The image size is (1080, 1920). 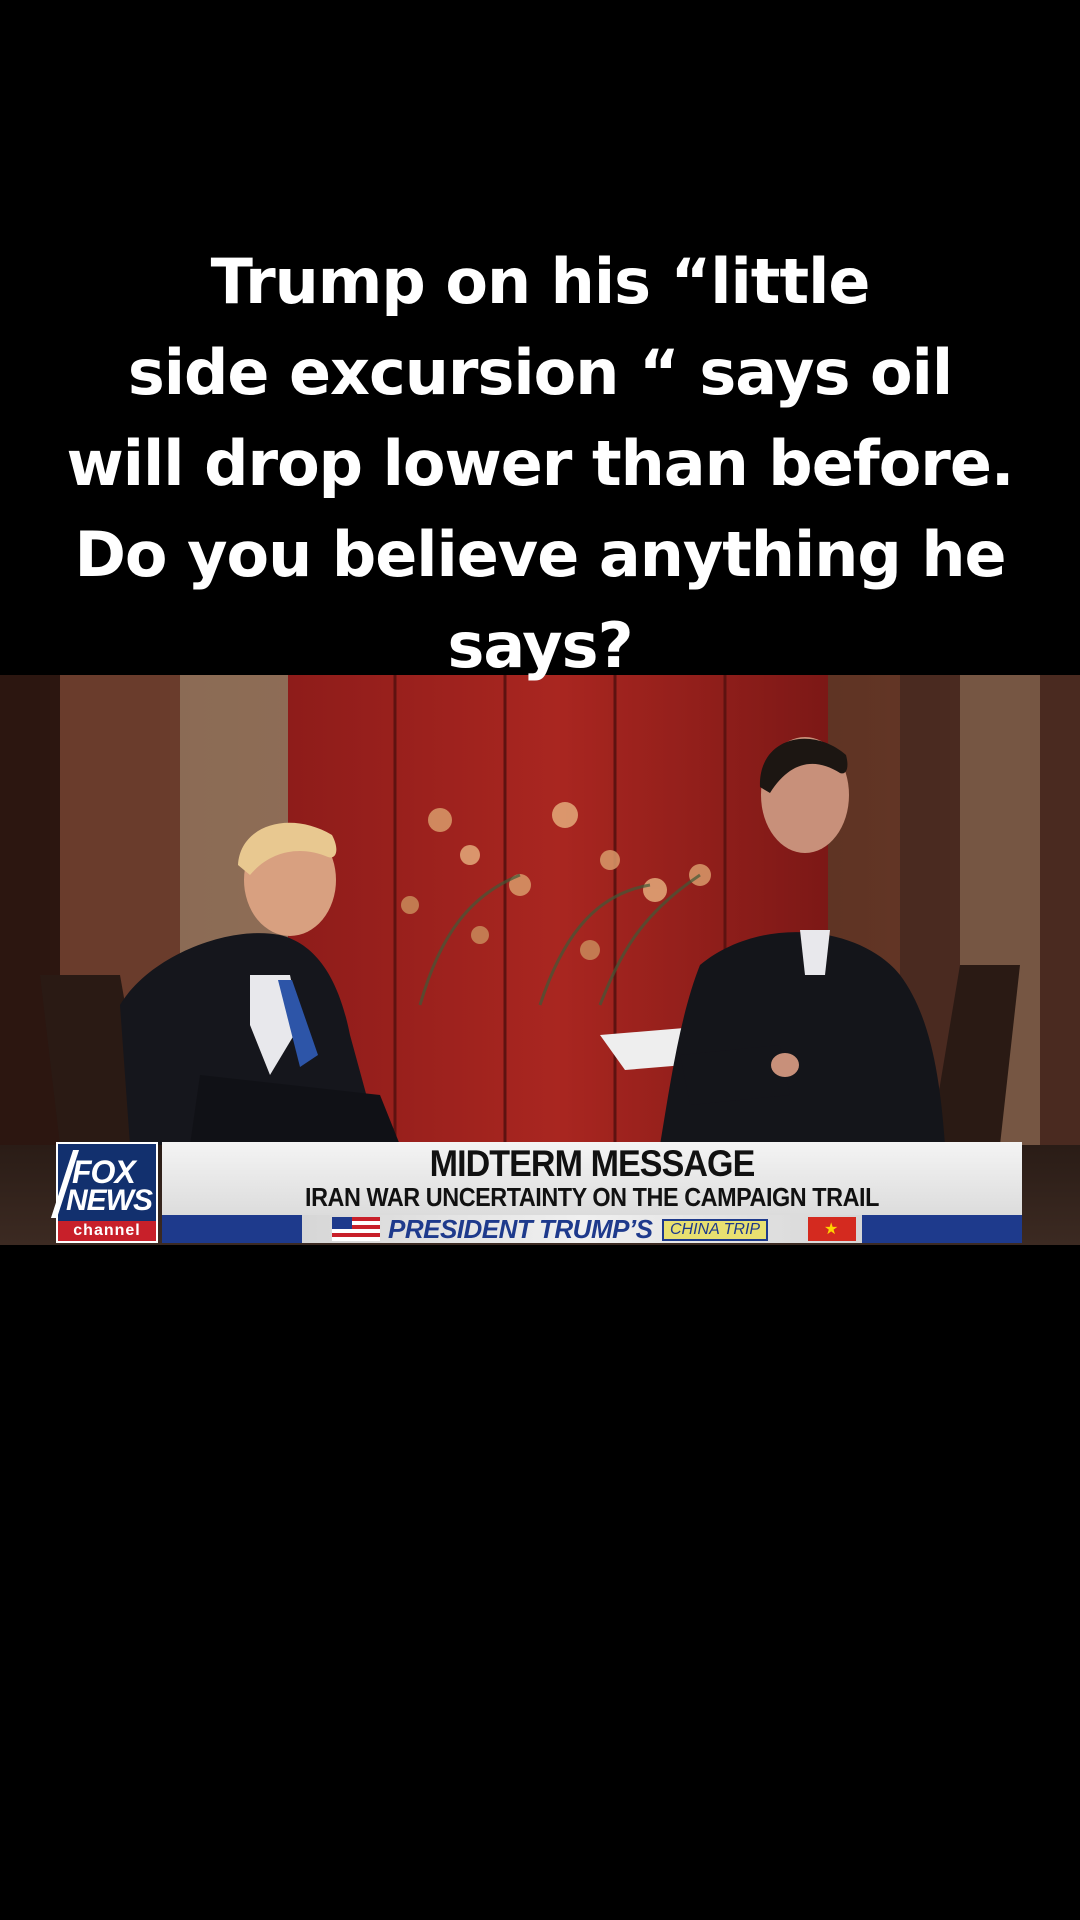 What do you see at coordinates (107, 1231) in the screenshot?
I see `logo-channel-text: channel` at bounding box center [107, 1231].